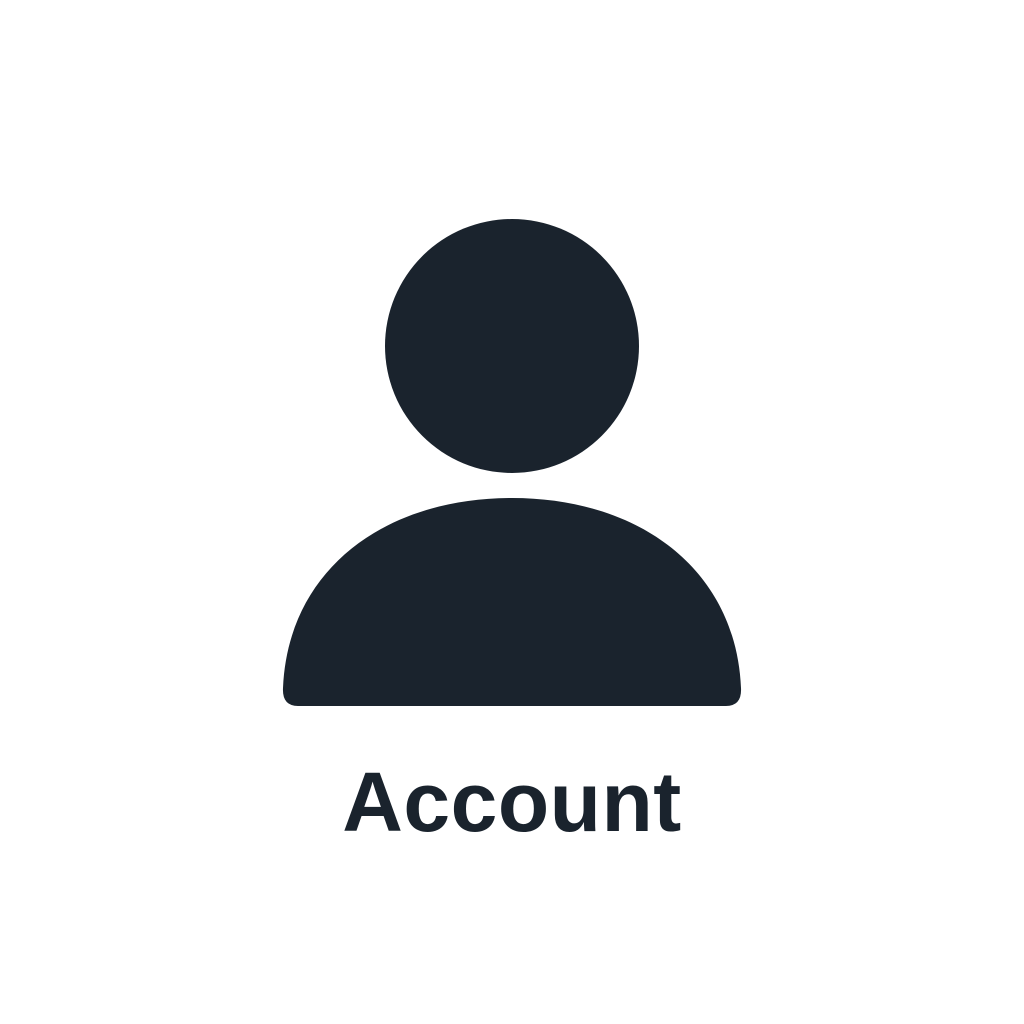 The width and height of the screenshot is (1024, 1024). What do you see at coordinates (512, 346) in the screenshot?
I see `person-head` at bounding box center [512, 346].